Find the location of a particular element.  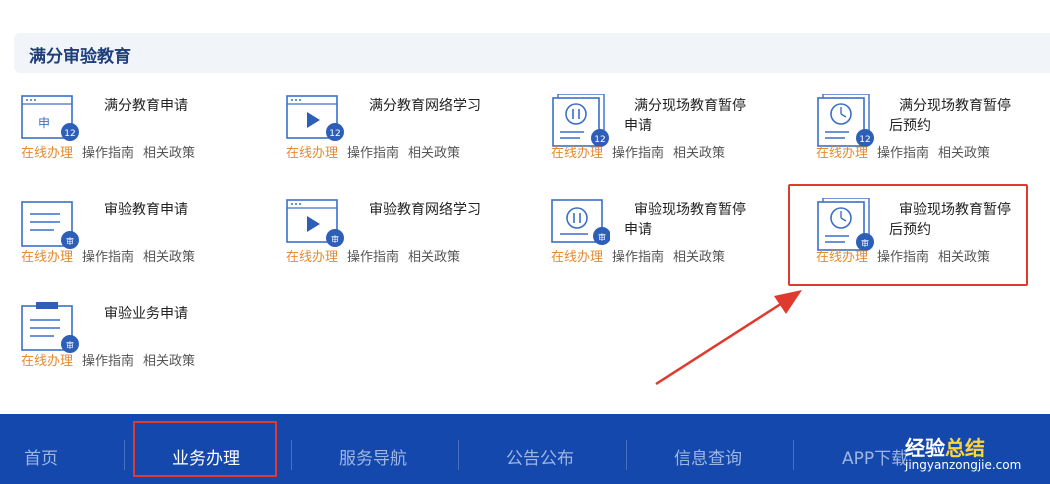

section-title: 满分审验教育 is located at coordinates (80, 57).